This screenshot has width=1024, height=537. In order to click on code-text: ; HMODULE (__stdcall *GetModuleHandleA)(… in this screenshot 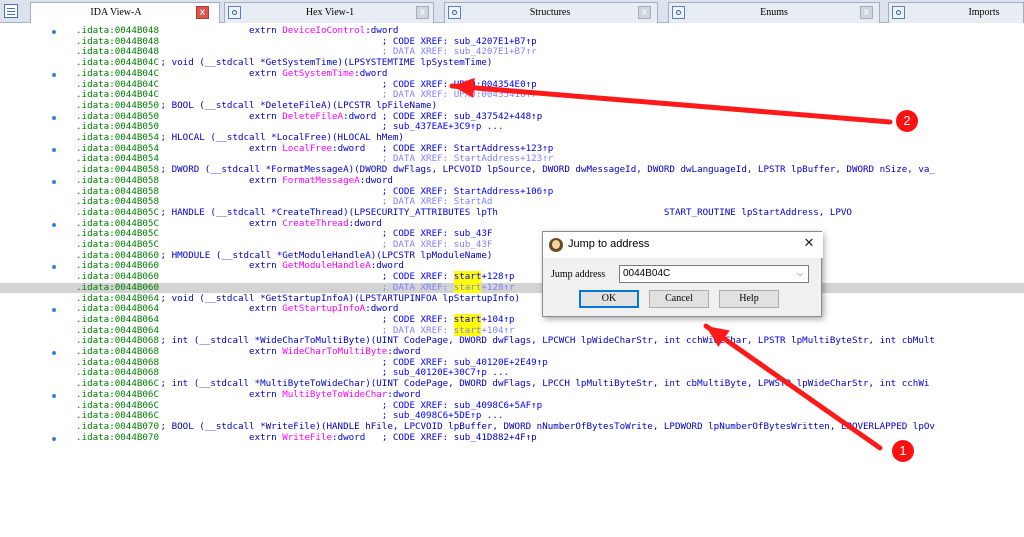, I will do `click(324, 255)`.